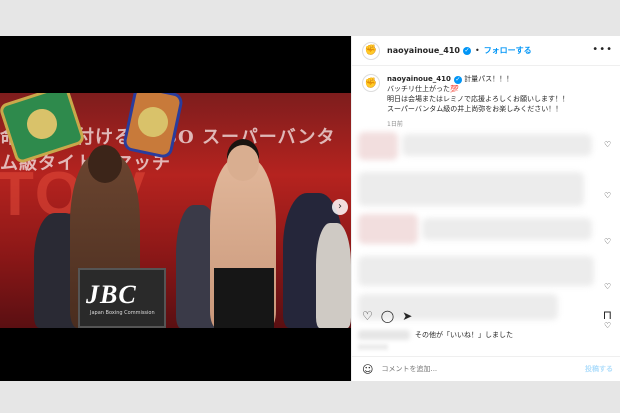  I want to click on jbc-subtitle: Japan Boxing Commission, so click(122, 313).